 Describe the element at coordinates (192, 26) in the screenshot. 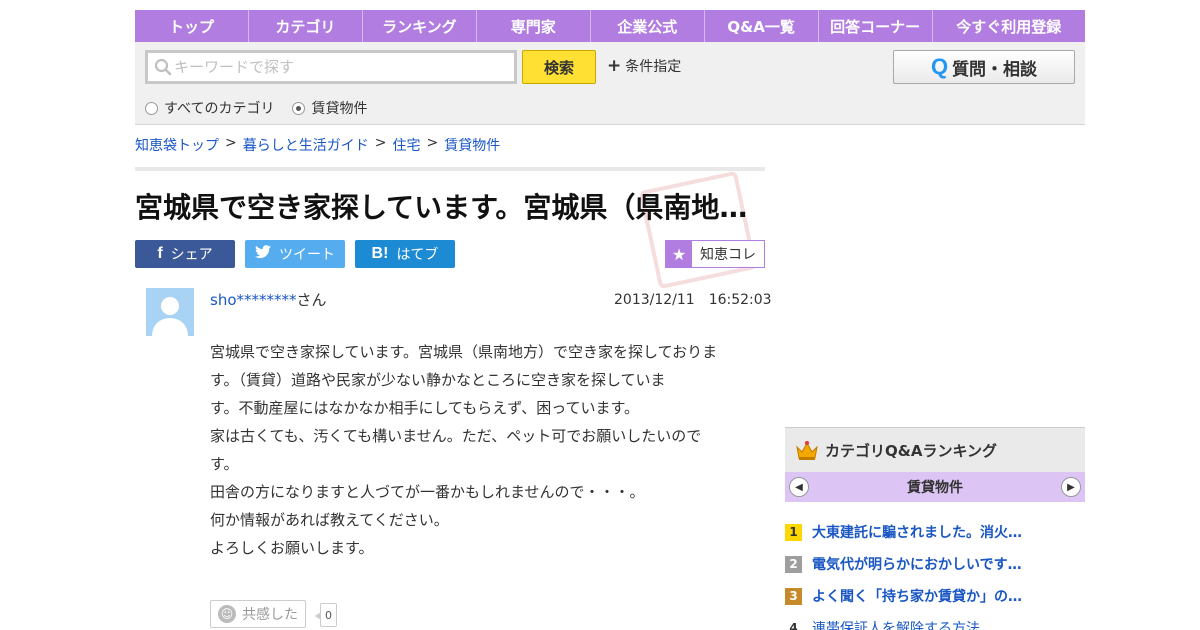

I see `nav-item-top: トップ` at that location.